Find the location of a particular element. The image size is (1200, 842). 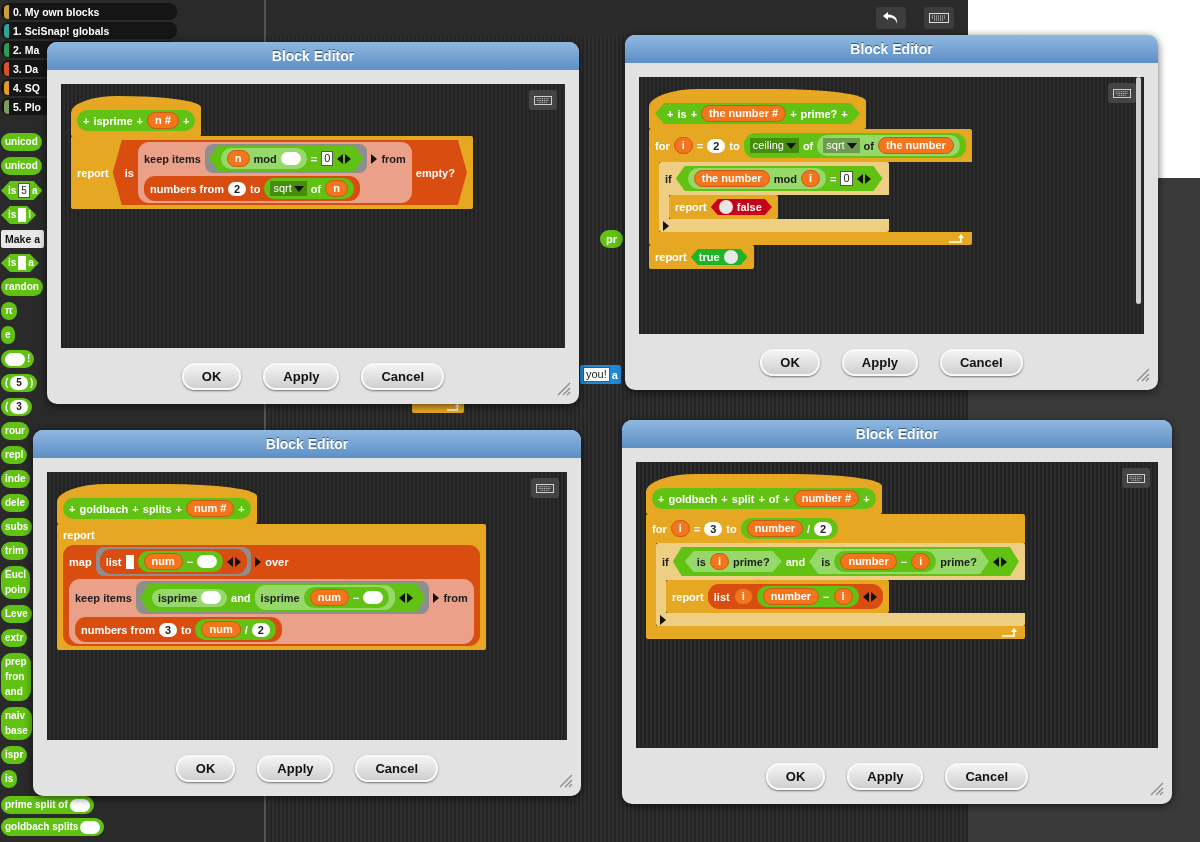

predicate-block: is keep items n mod = 0 from numbers from 2 to sqrt of n empty? is located at coordinates (289, 172).